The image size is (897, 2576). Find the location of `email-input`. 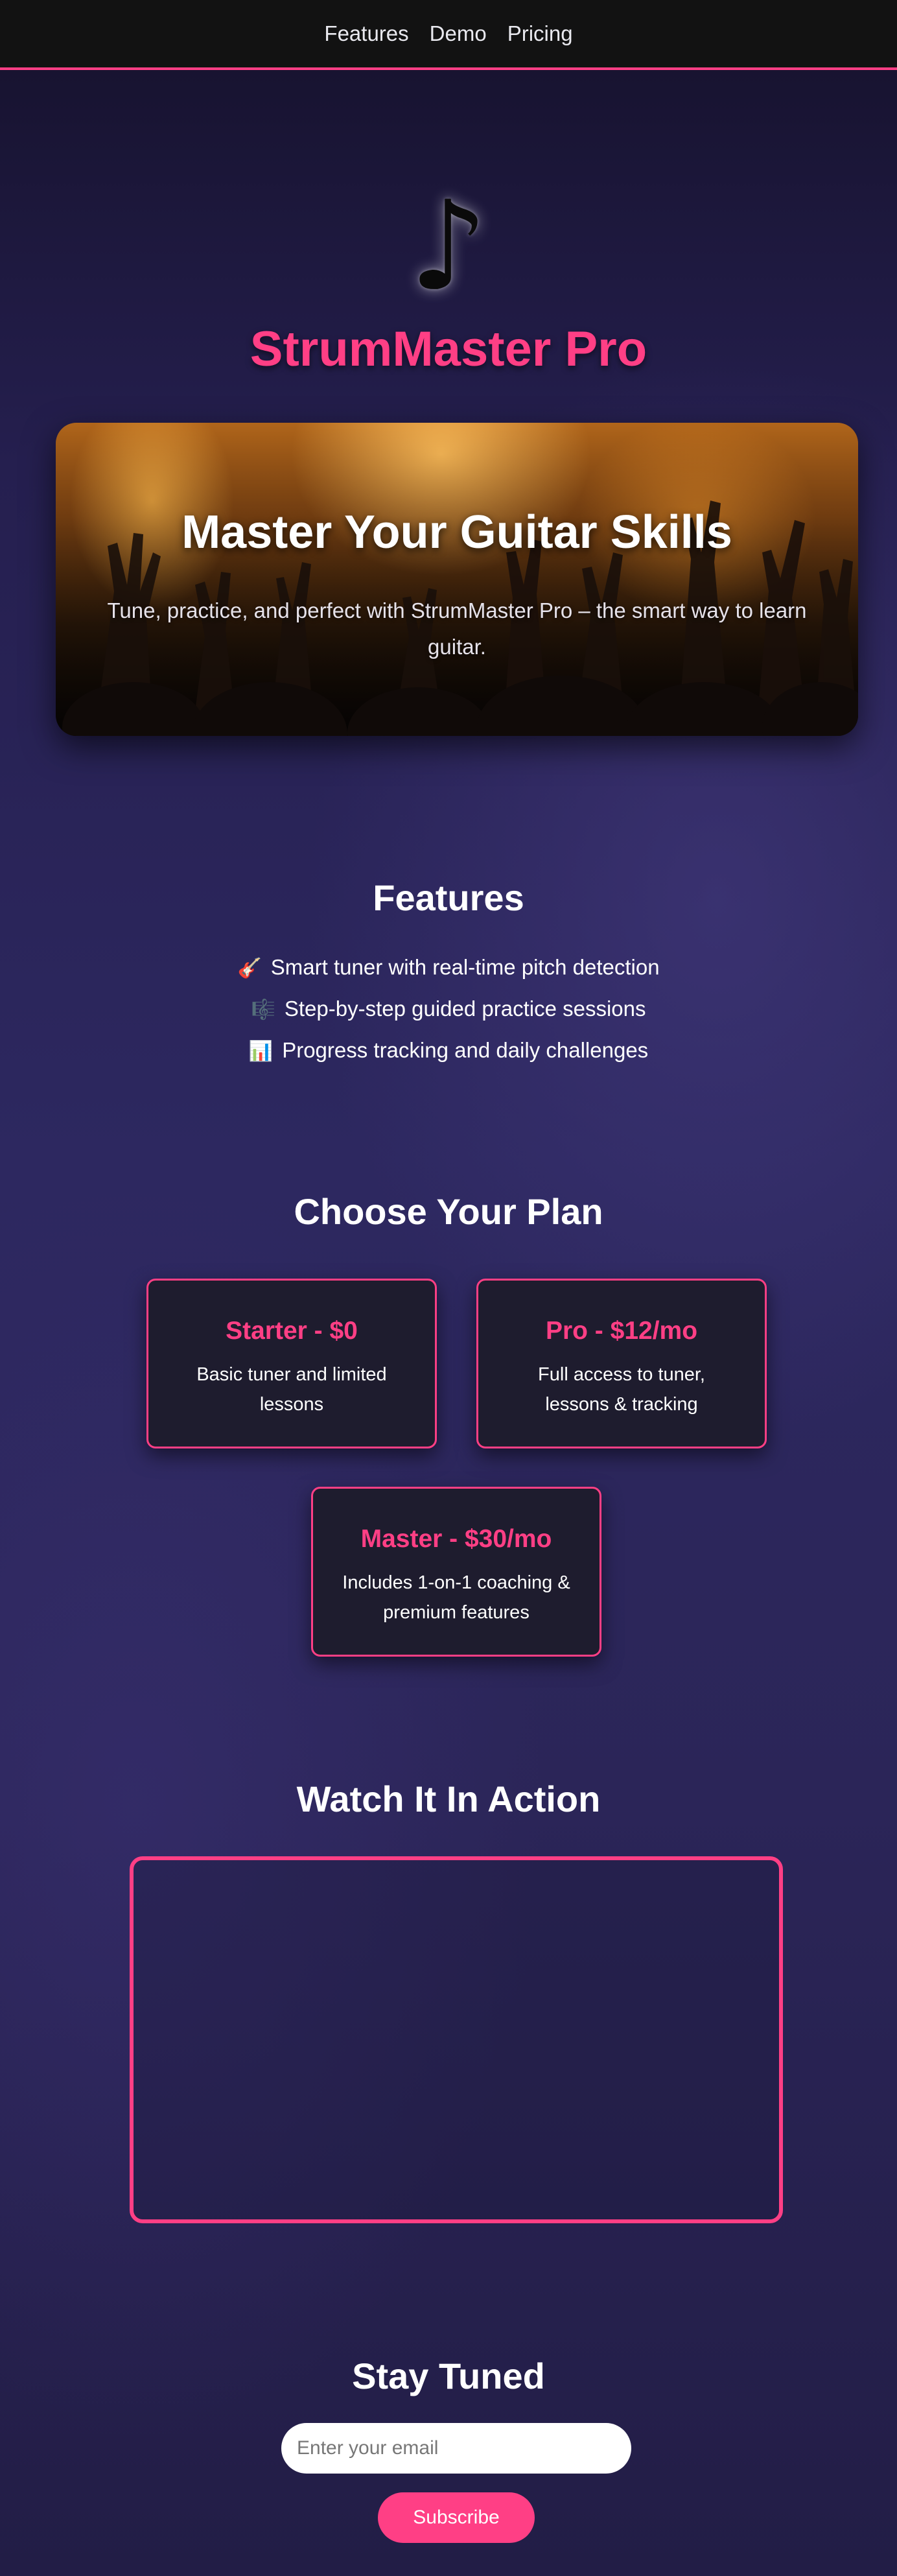

email-input is located at coordinates (456, 2448).